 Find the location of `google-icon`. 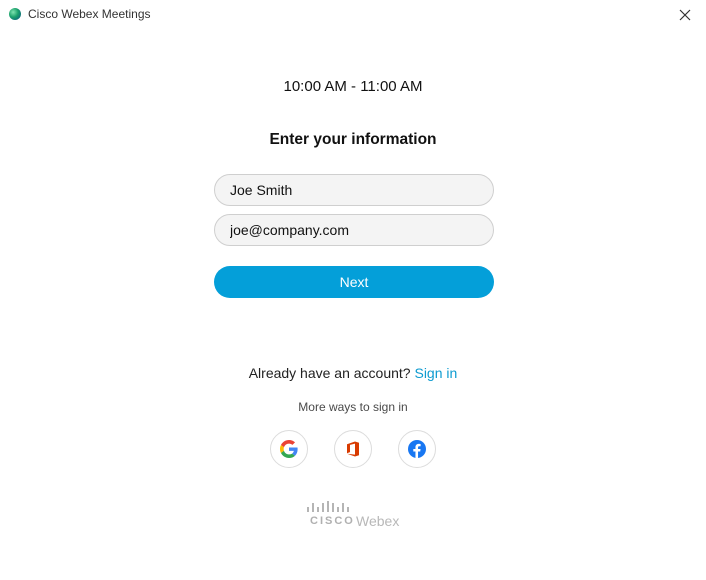

google-icon is located at coordinates (289, 449).